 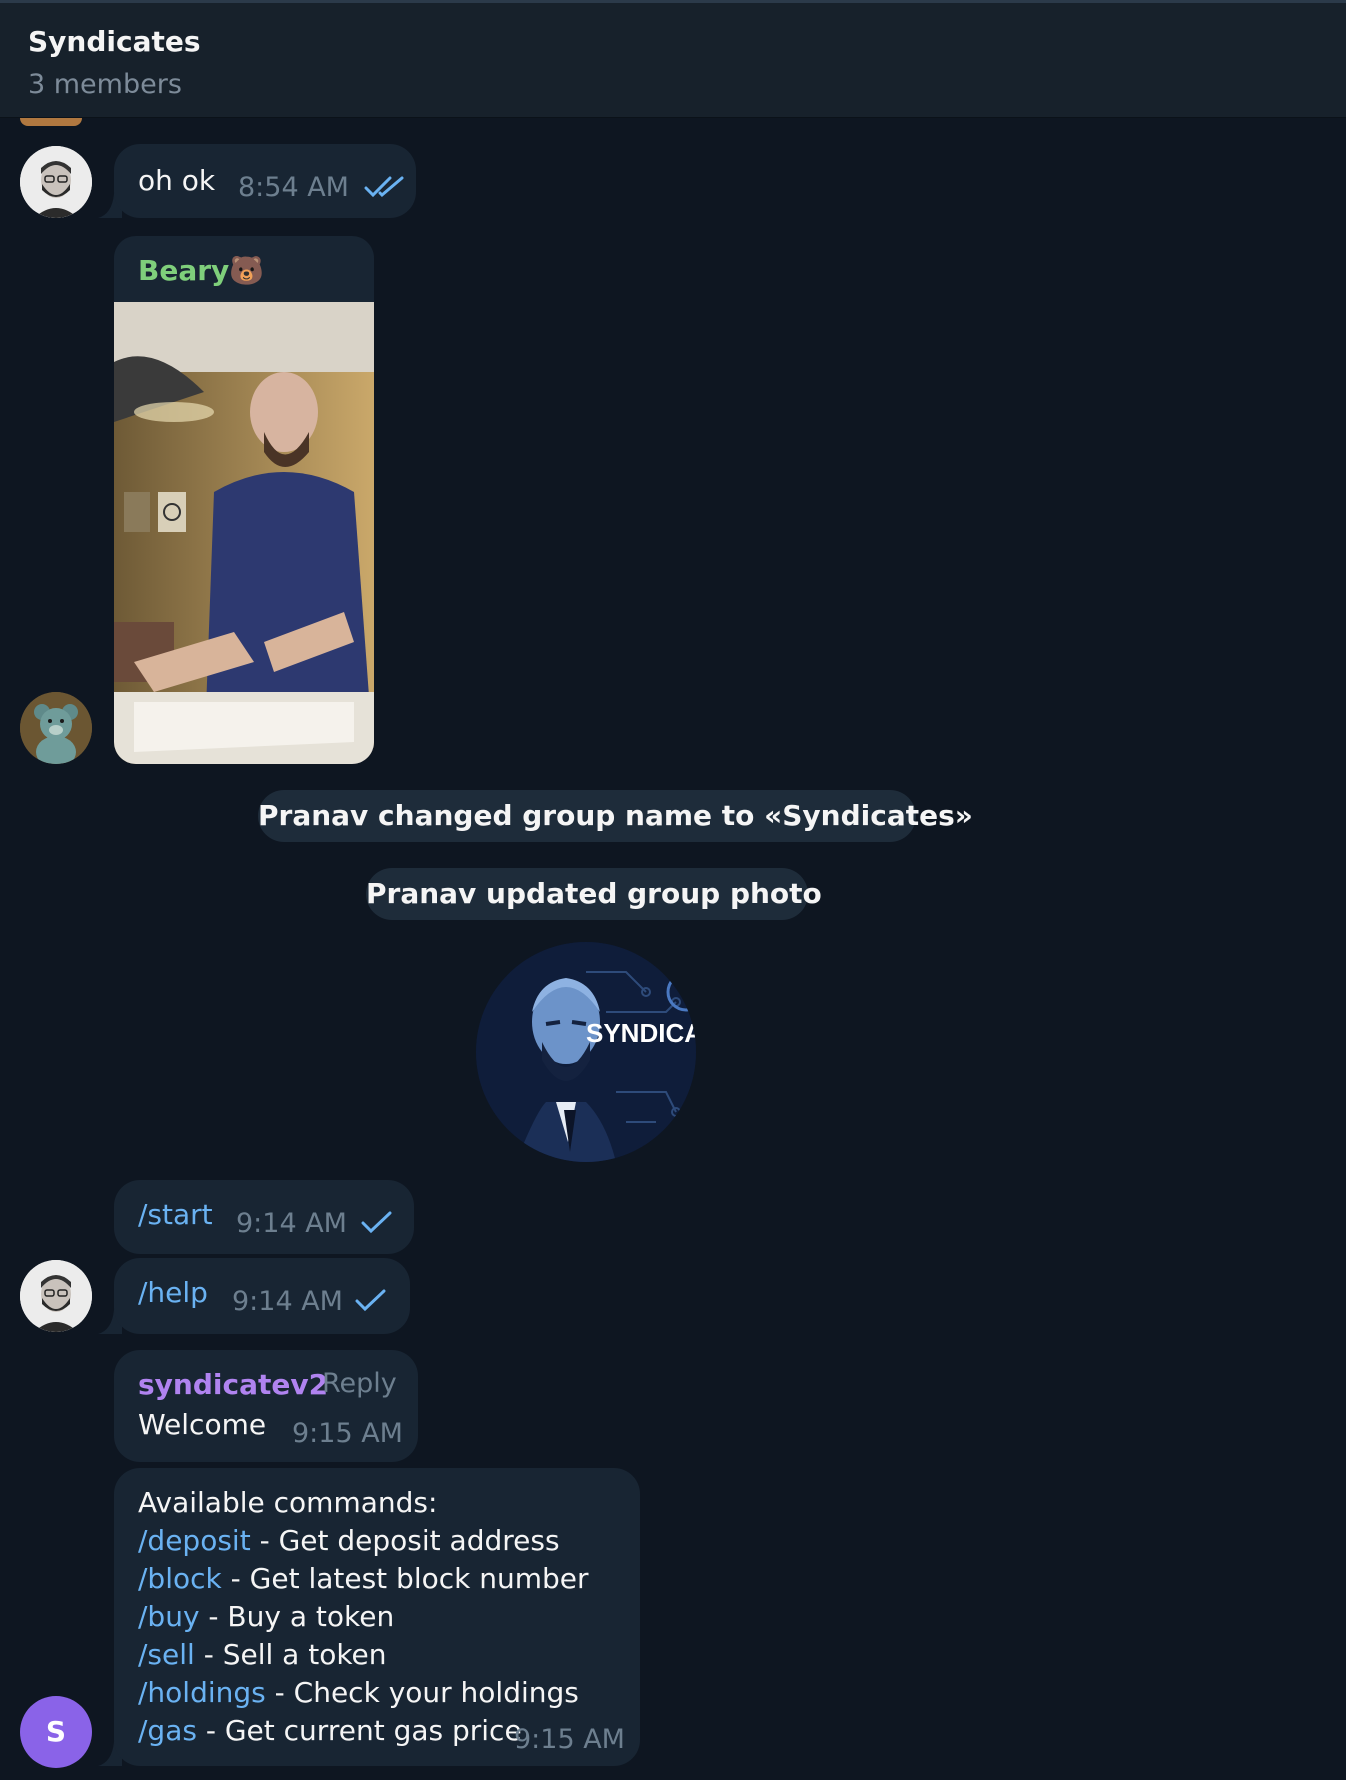 What do you see at coordinates (673, 59) in the screenshot?
I see `chat-header: Syndicates 3 members` at bounding box center [673, 59].